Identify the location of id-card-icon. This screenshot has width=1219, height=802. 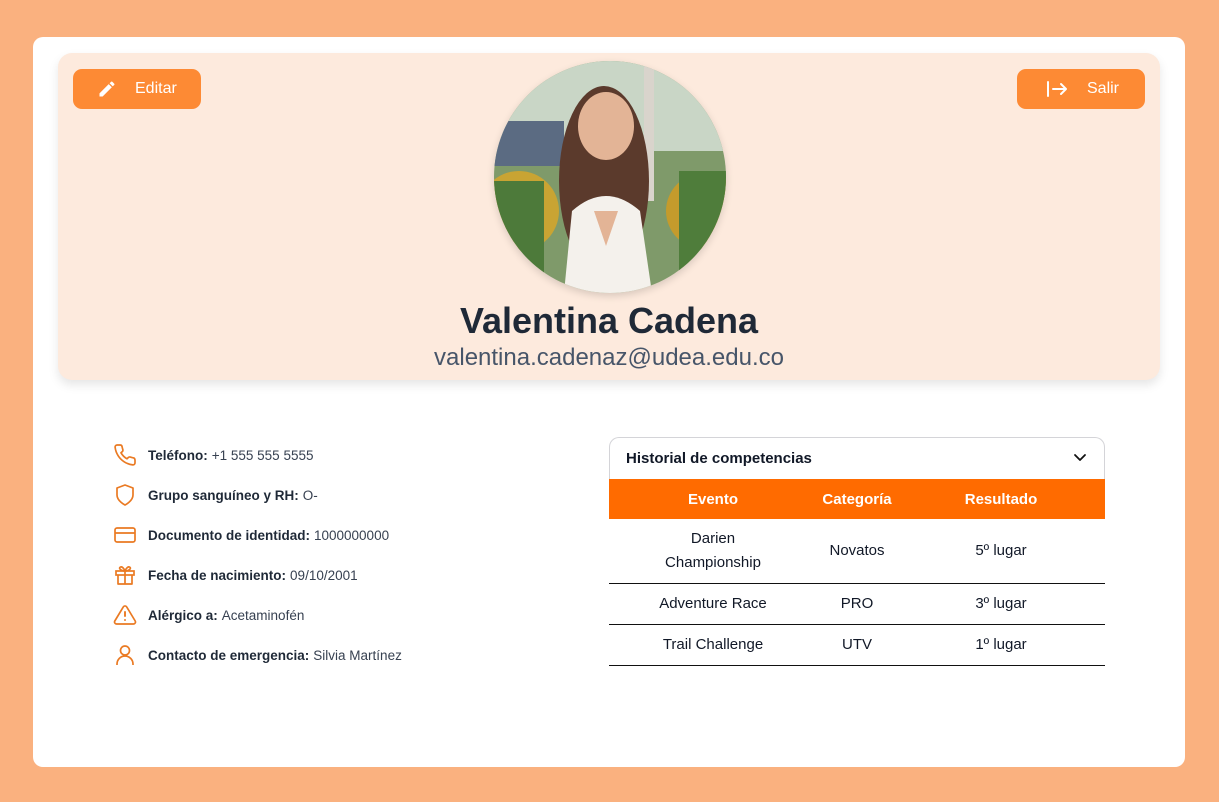
(125, 535).